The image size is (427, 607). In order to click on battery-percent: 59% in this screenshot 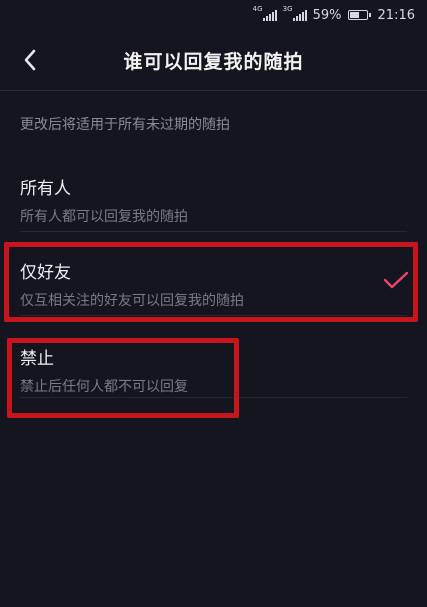, I will do `click(327, 15)`.